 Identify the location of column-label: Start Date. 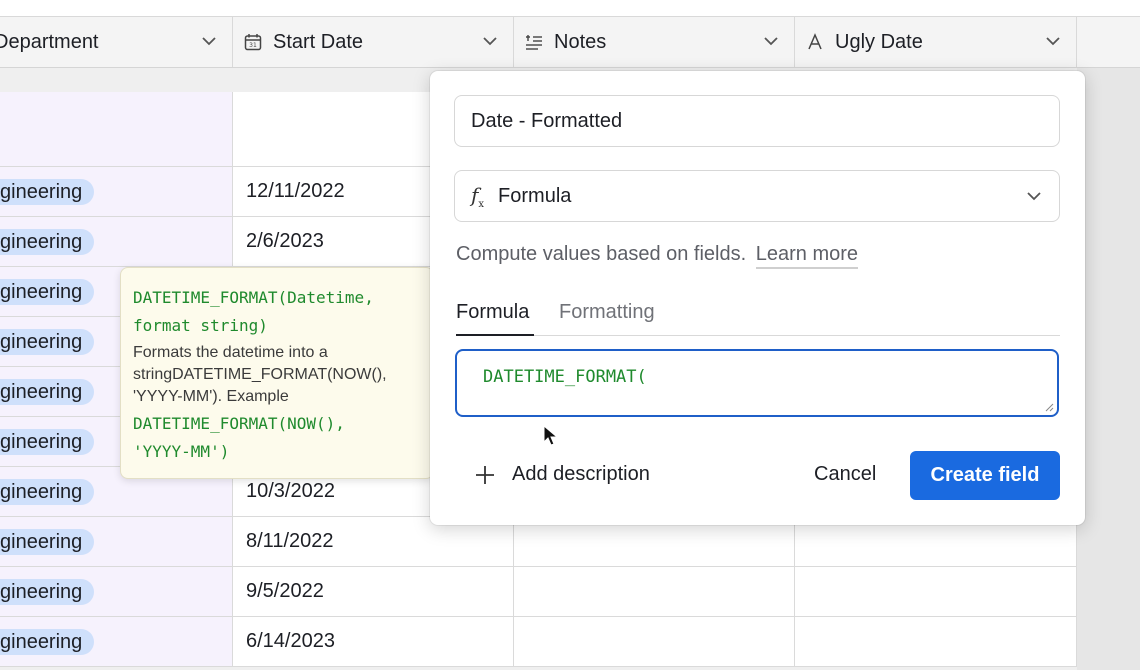
(318, 41).